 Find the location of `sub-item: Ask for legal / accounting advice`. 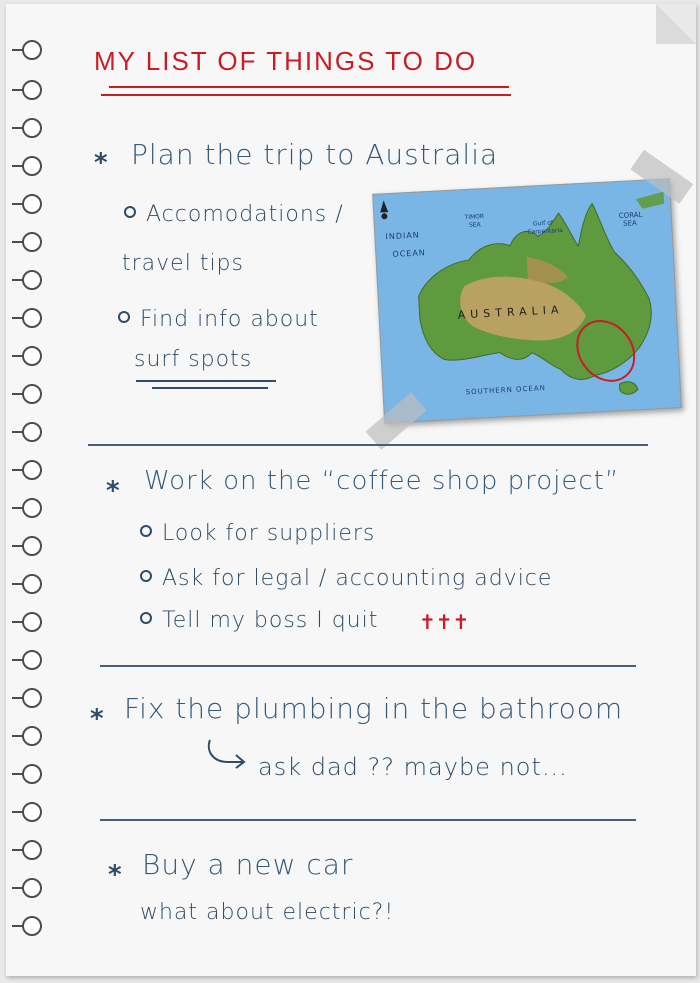

sub-item: Ask for legal / accounting advice is located at coordinates (346, 578).